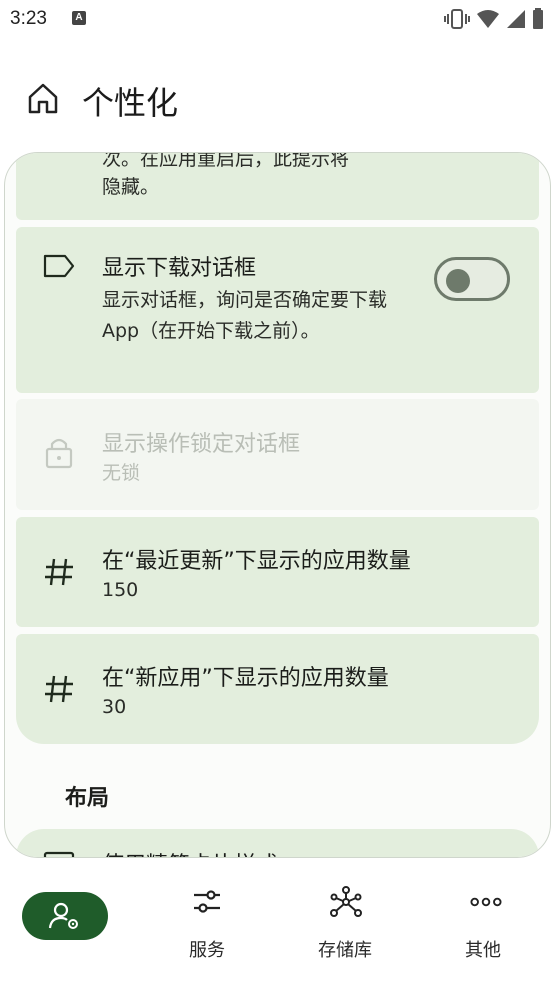  What do you see at coordinates (59, 854) in the screenshot?
I see `card-layout-icon` at bounding box center [59, 854].